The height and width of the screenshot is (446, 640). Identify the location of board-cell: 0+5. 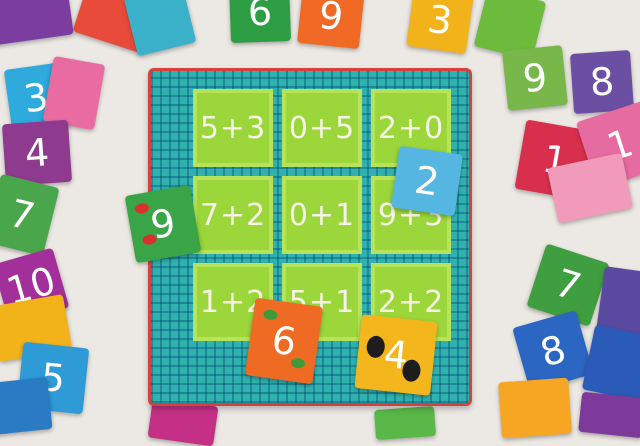
(322, 128).